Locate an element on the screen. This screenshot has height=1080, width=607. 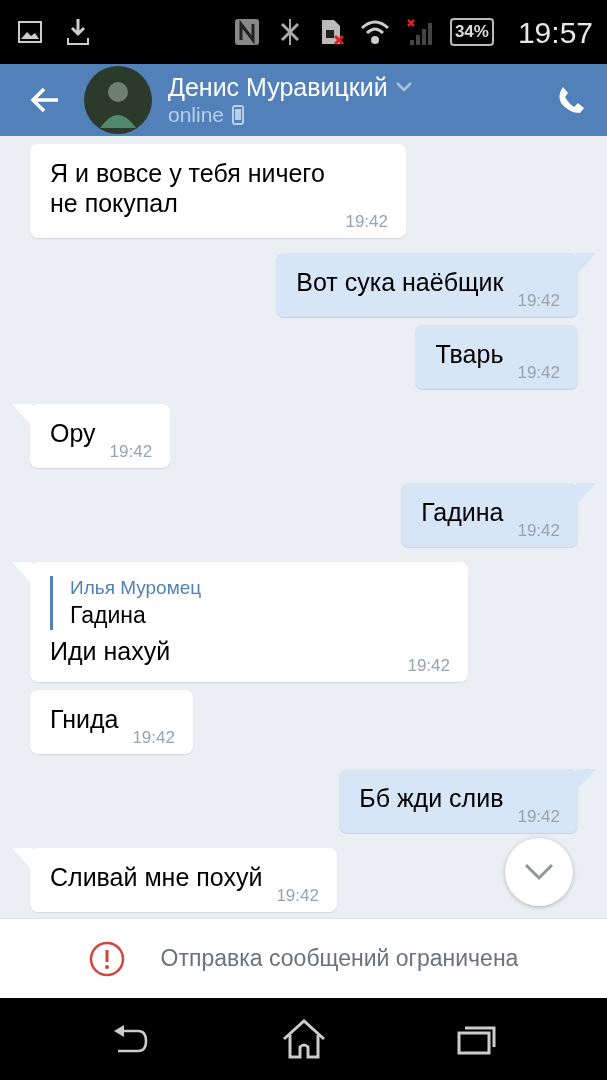
quote-text: Гадина is located at coordinates (108, 615).